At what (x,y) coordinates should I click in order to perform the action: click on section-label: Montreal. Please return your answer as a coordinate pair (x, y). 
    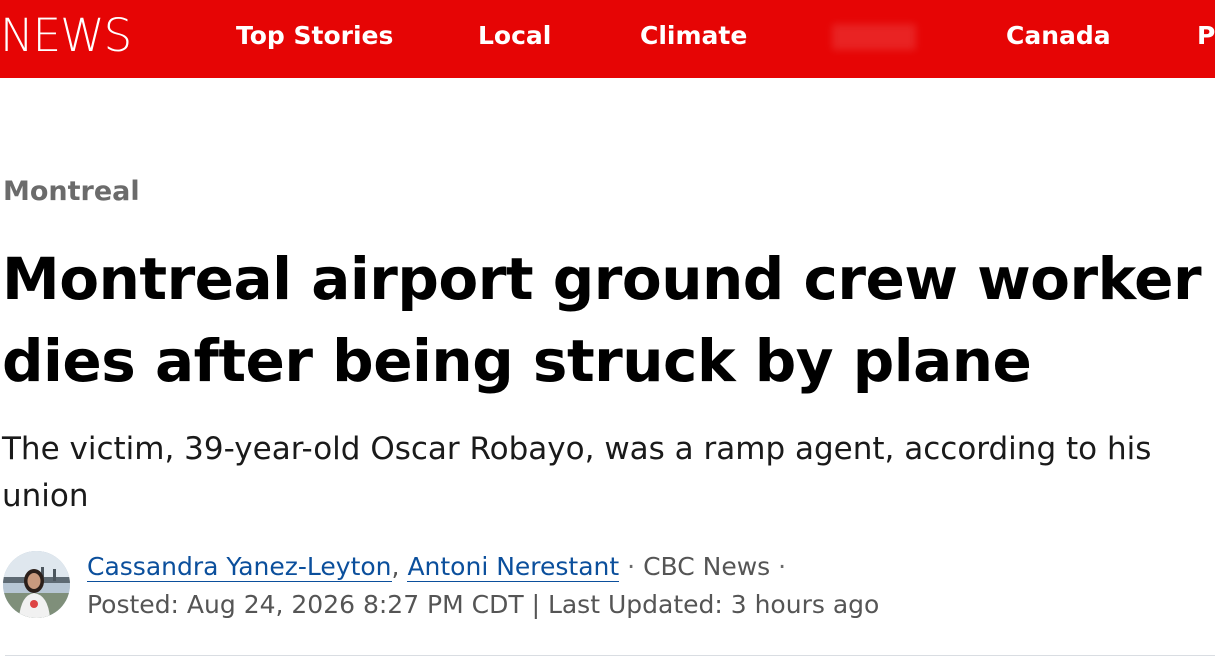
    Looking at the image, I should click on (71, 192).